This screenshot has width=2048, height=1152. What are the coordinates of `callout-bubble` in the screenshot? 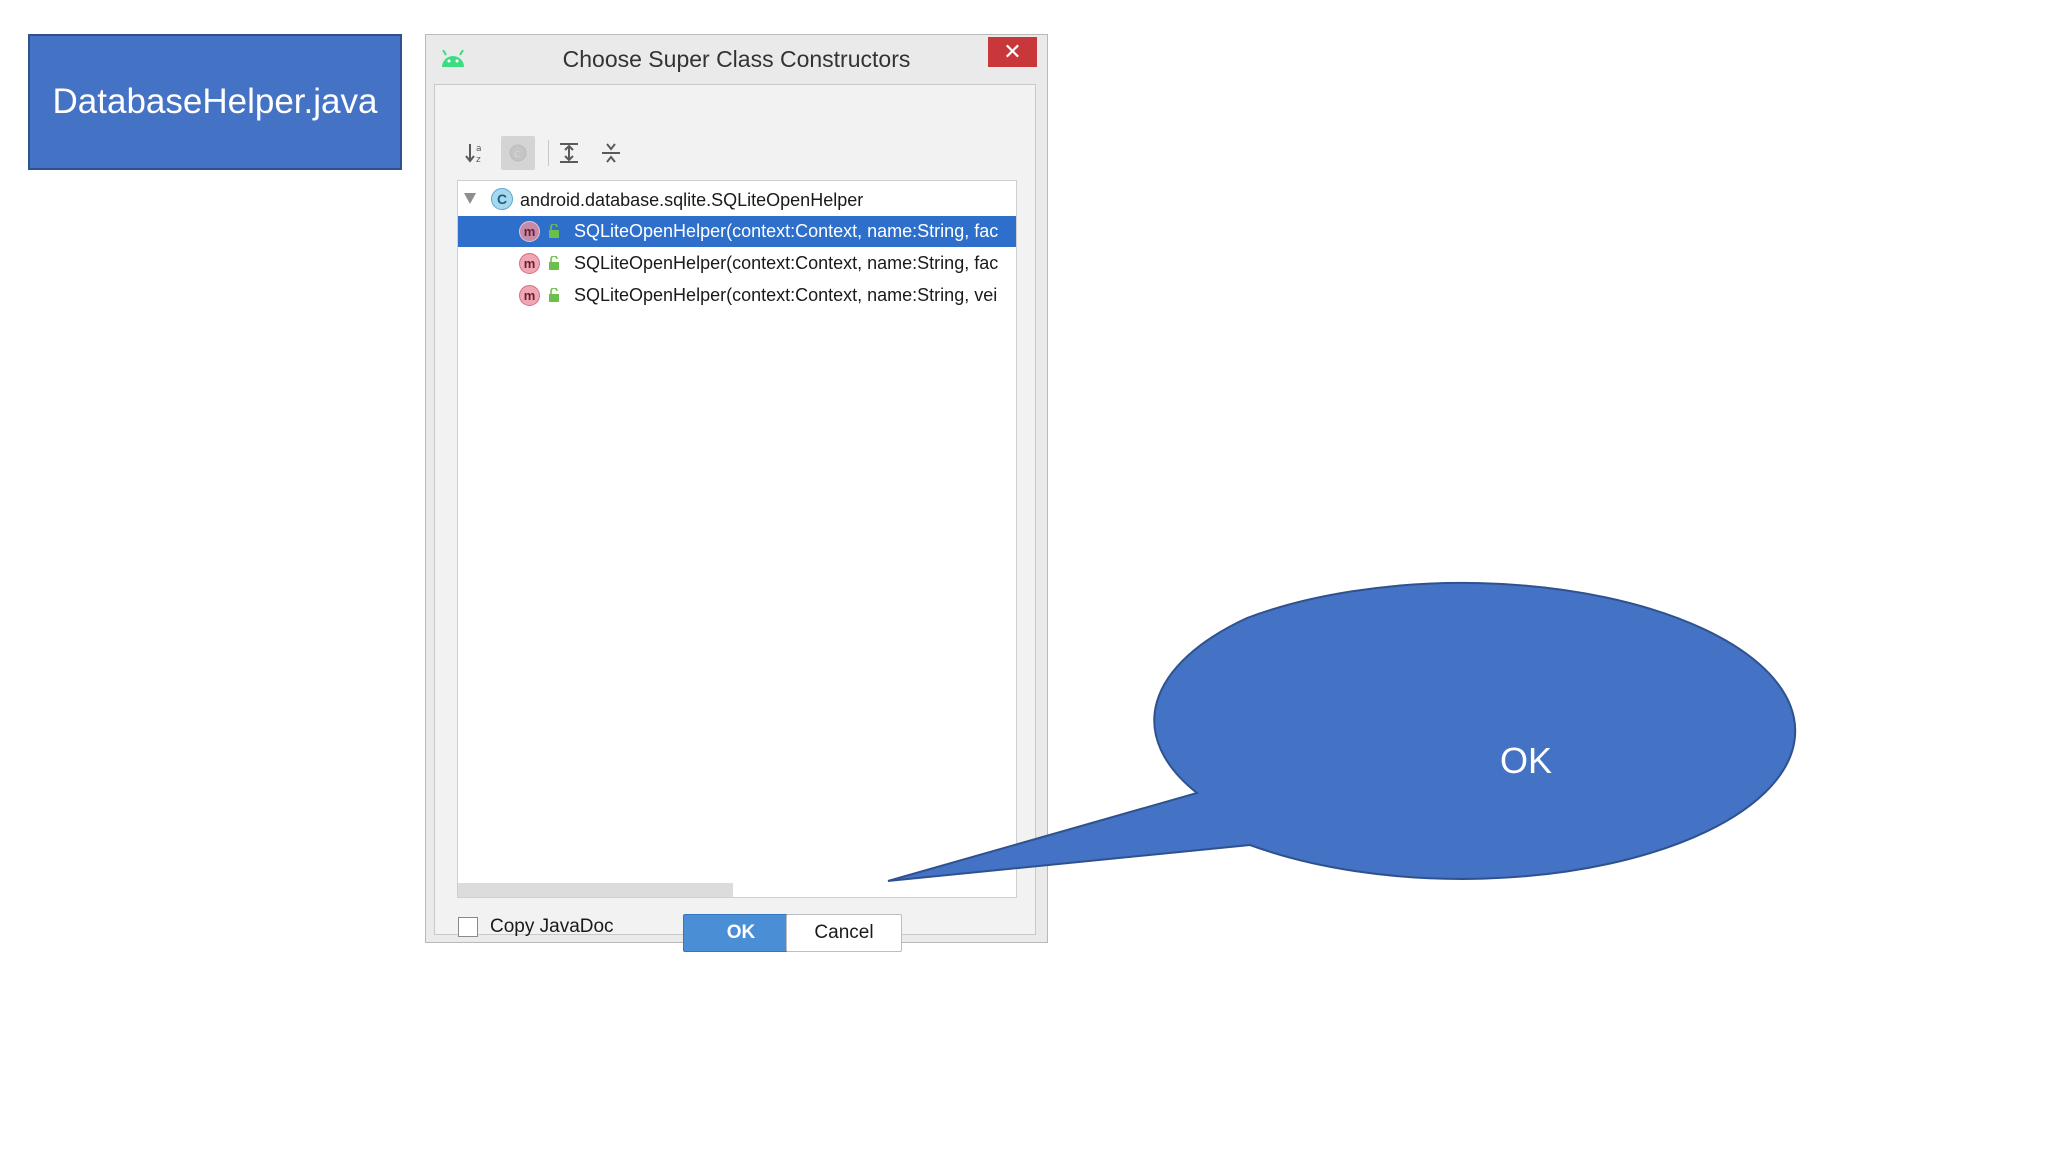 It's located at (1342, 731).